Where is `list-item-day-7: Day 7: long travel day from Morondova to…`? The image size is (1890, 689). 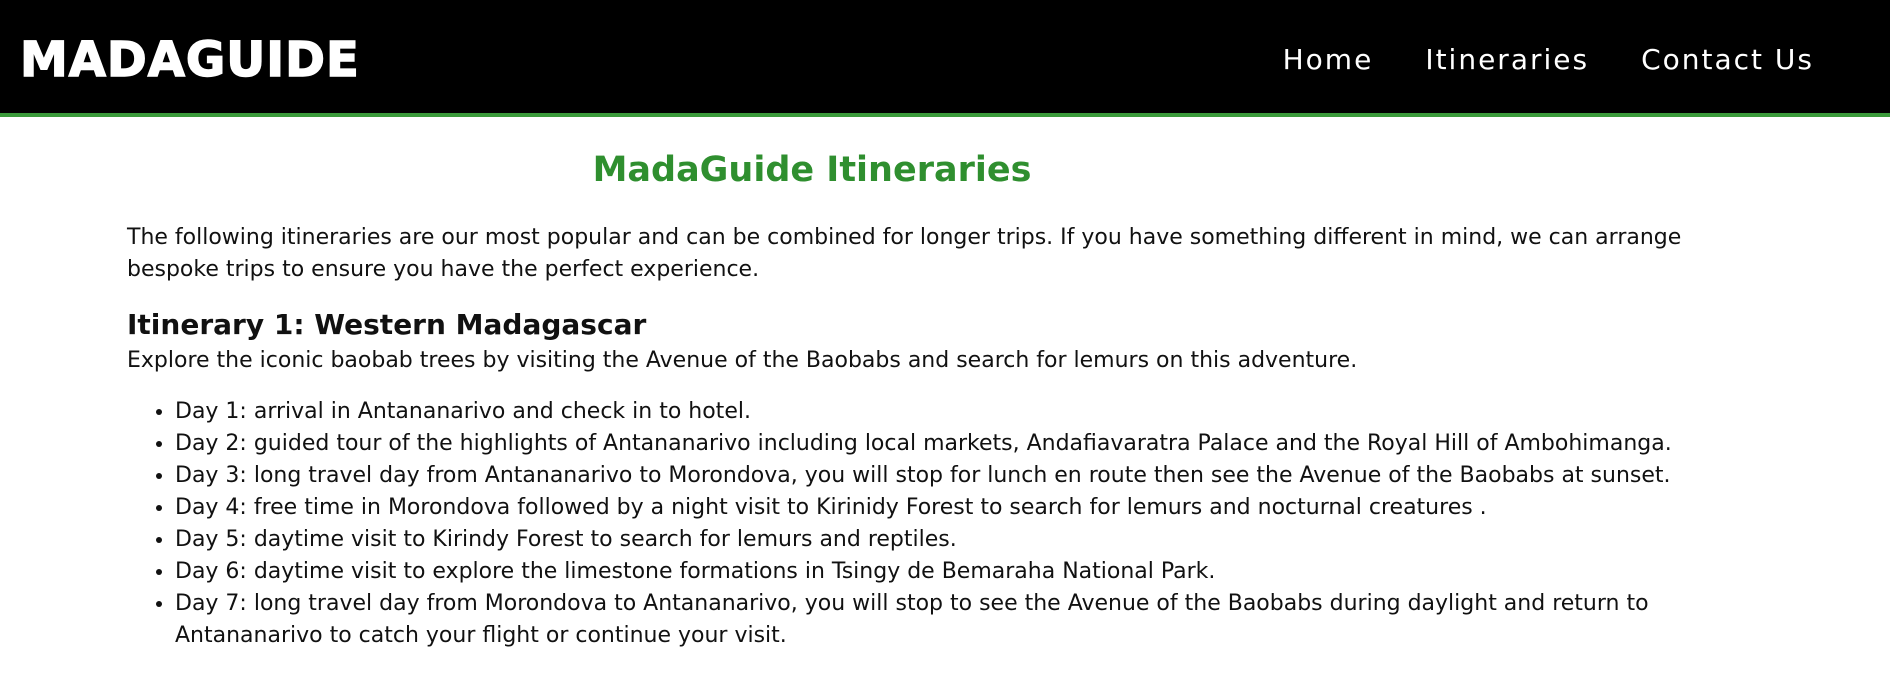
list-item-day-7: Day 7: long travel day from Morondova to… is located at coordinates (971, 620).